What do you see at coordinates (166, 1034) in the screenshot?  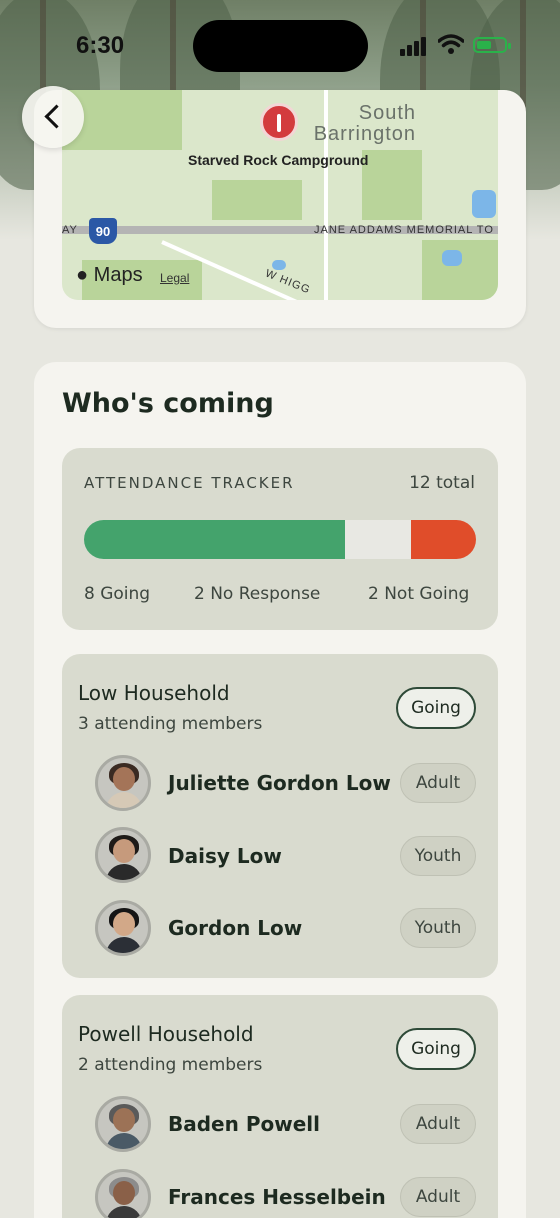 I see `household-name: Powell Household` at bounding box center [166, 1034].